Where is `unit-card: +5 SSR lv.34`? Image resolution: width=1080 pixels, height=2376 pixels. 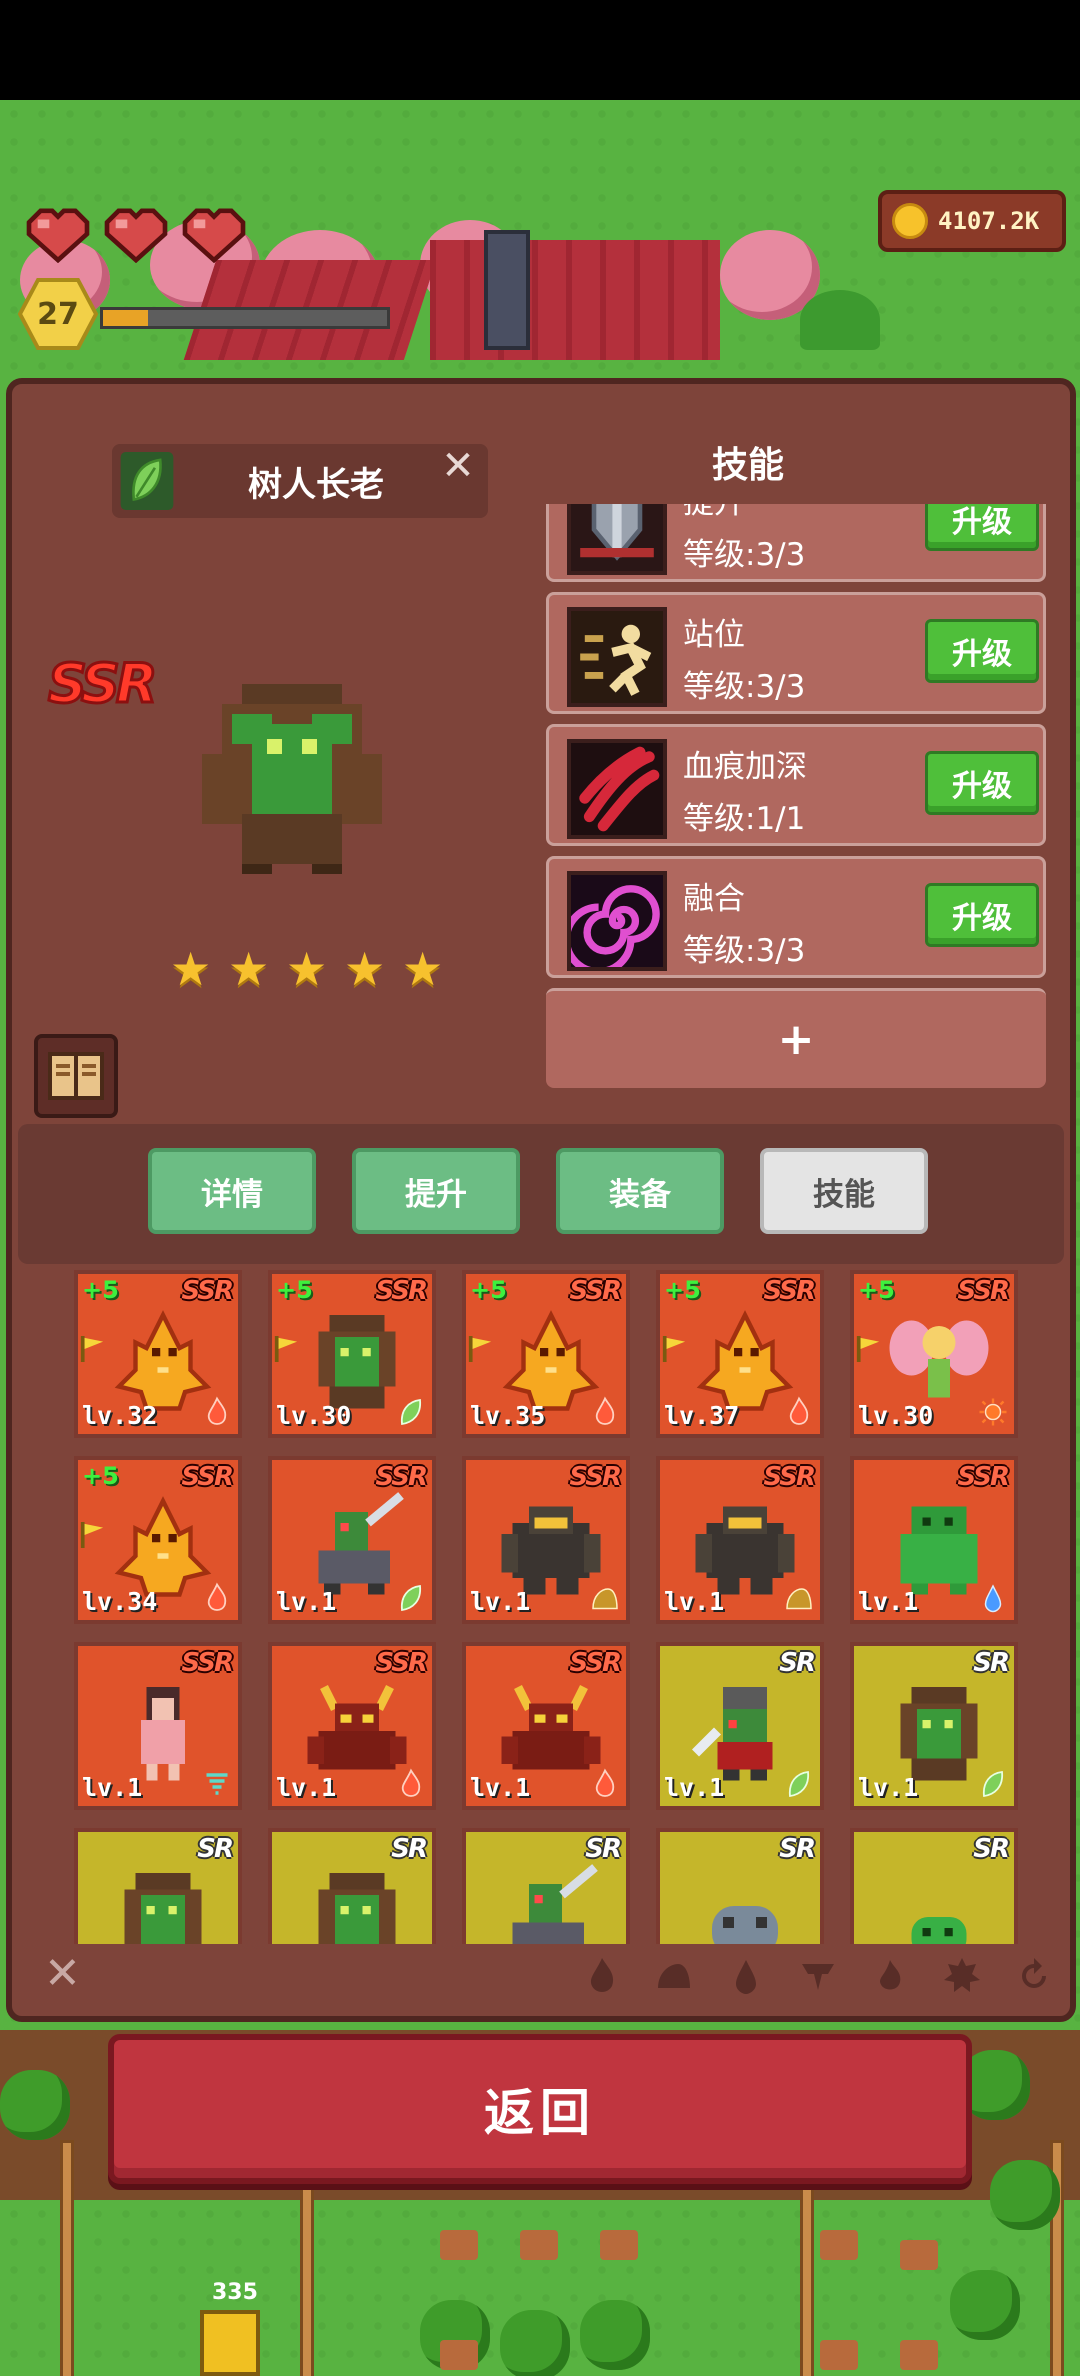
unit-card: +5 SSR lv.34 is located at coordinates (158, 1540).